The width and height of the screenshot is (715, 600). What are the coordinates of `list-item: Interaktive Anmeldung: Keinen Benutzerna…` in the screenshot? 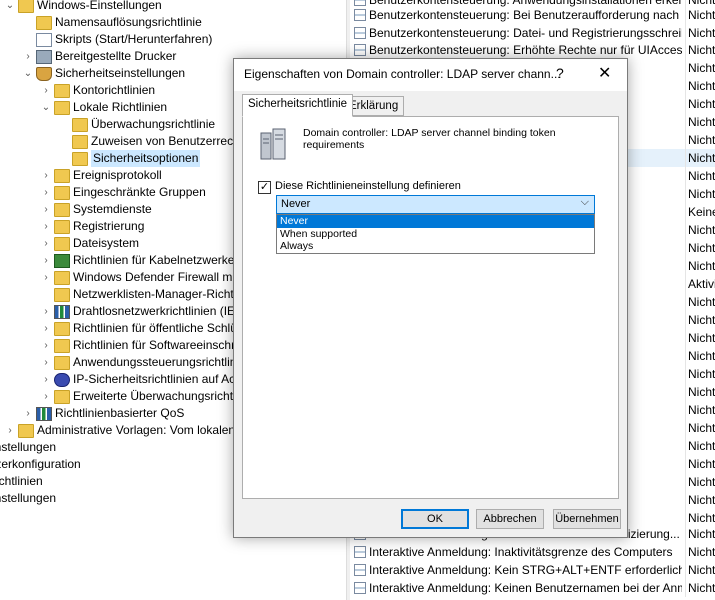 It's located at (532, 588).